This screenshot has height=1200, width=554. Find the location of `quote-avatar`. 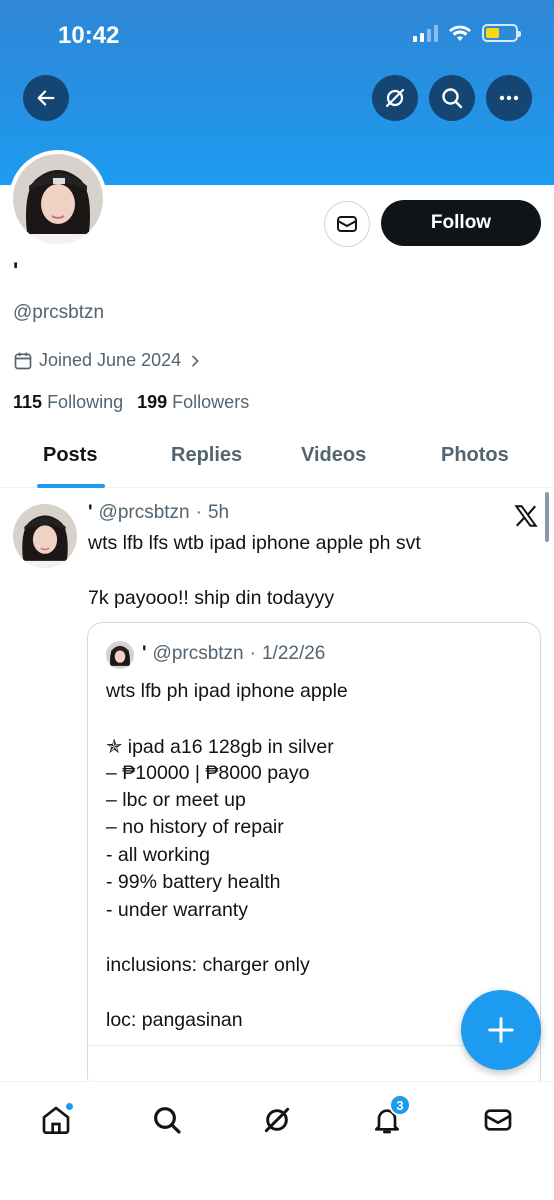

quote-avatar is located at coordinates (120, 655).